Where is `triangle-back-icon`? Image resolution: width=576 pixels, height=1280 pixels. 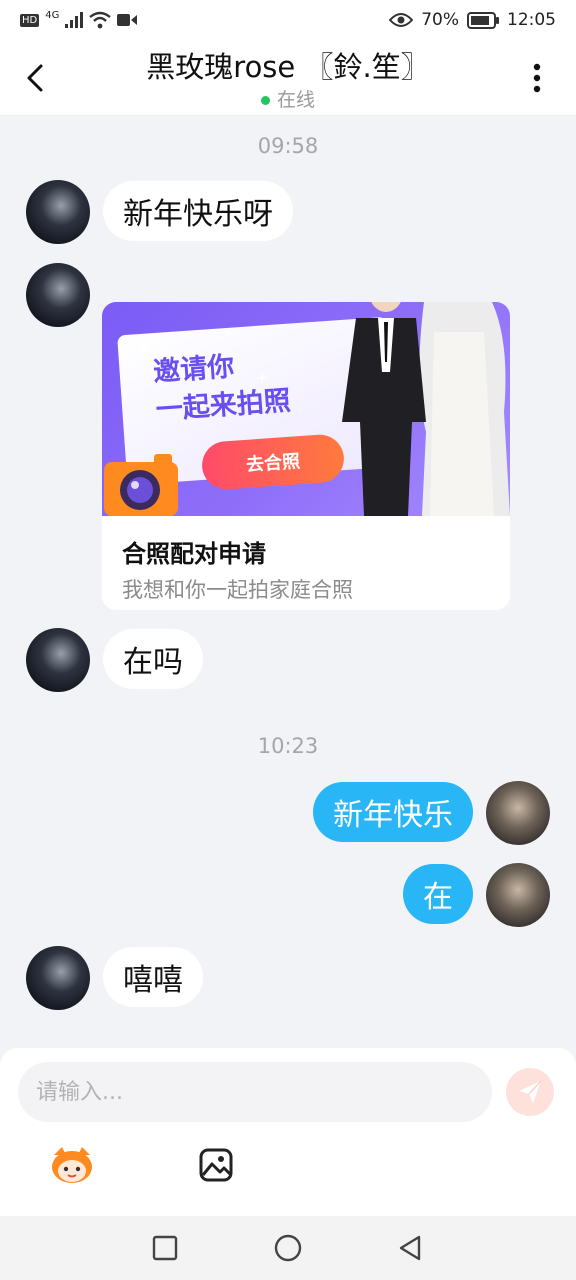
triangle-back-icon is located at coordinates (410, 1248).